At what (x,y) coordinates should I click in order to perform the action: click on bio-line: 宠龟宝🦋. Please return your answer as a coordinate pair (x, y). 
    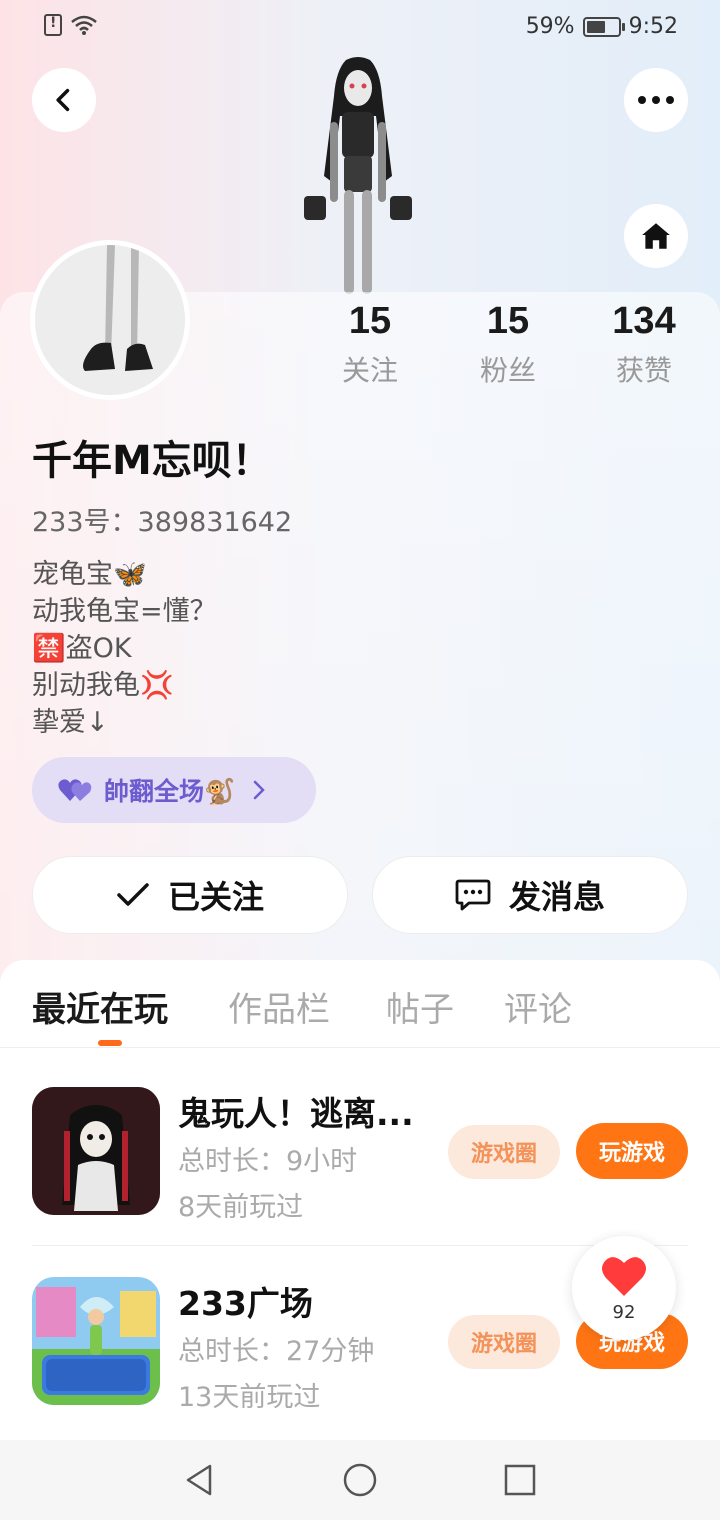
    Looking at the image, I should click on (89, 574).